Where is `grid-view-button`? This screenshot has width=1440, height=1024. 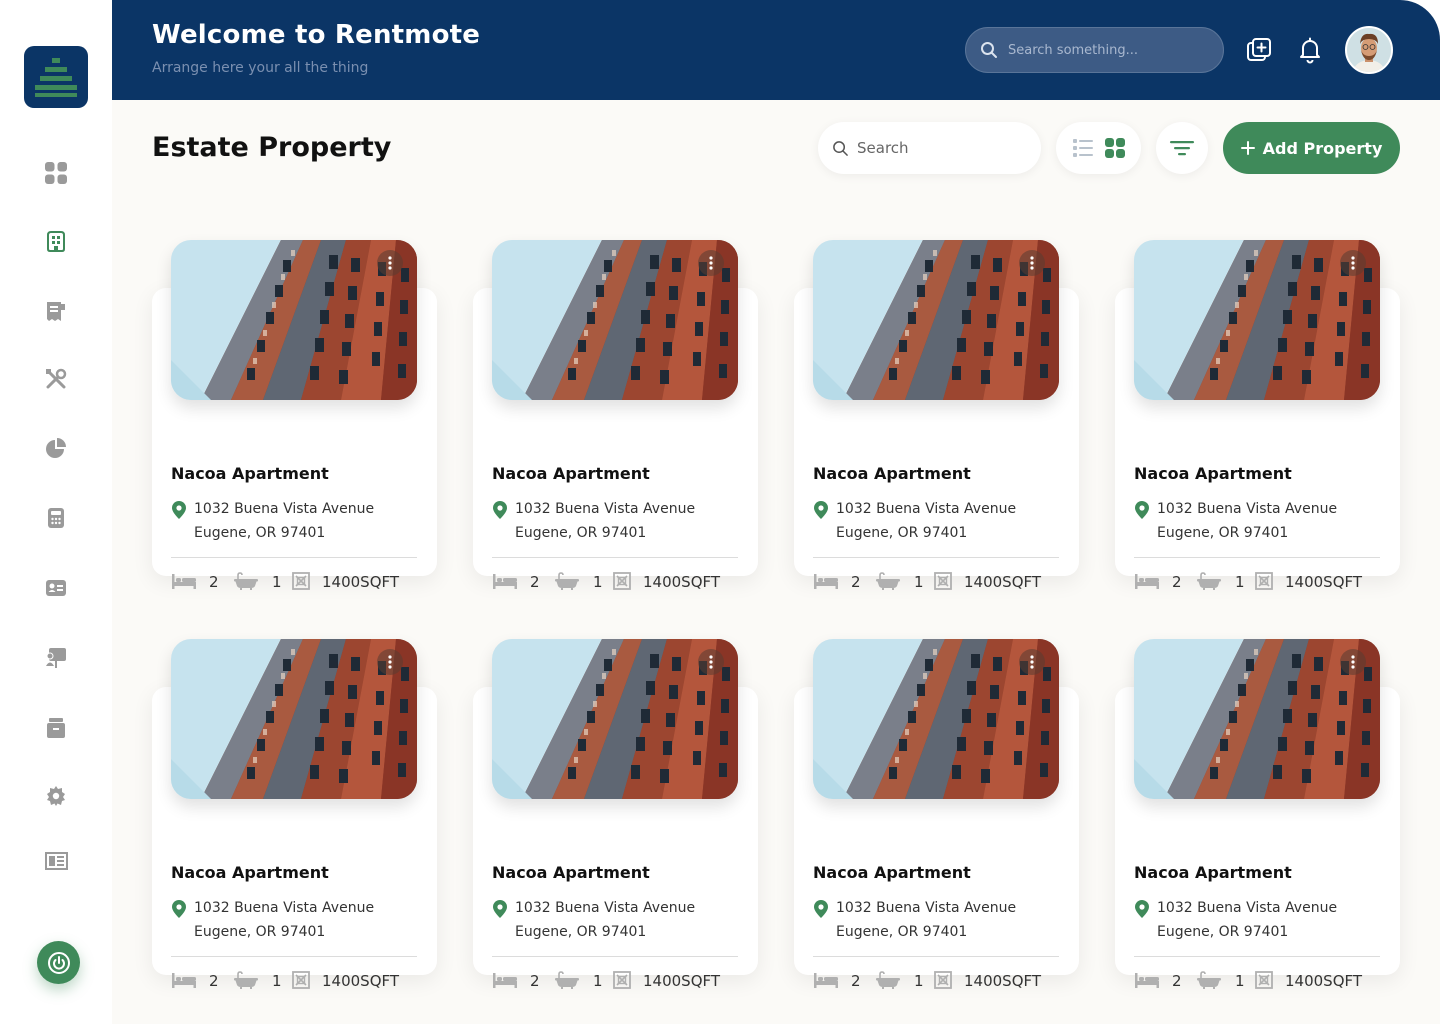
grid-view-button is located at coordinates (1115, 148).